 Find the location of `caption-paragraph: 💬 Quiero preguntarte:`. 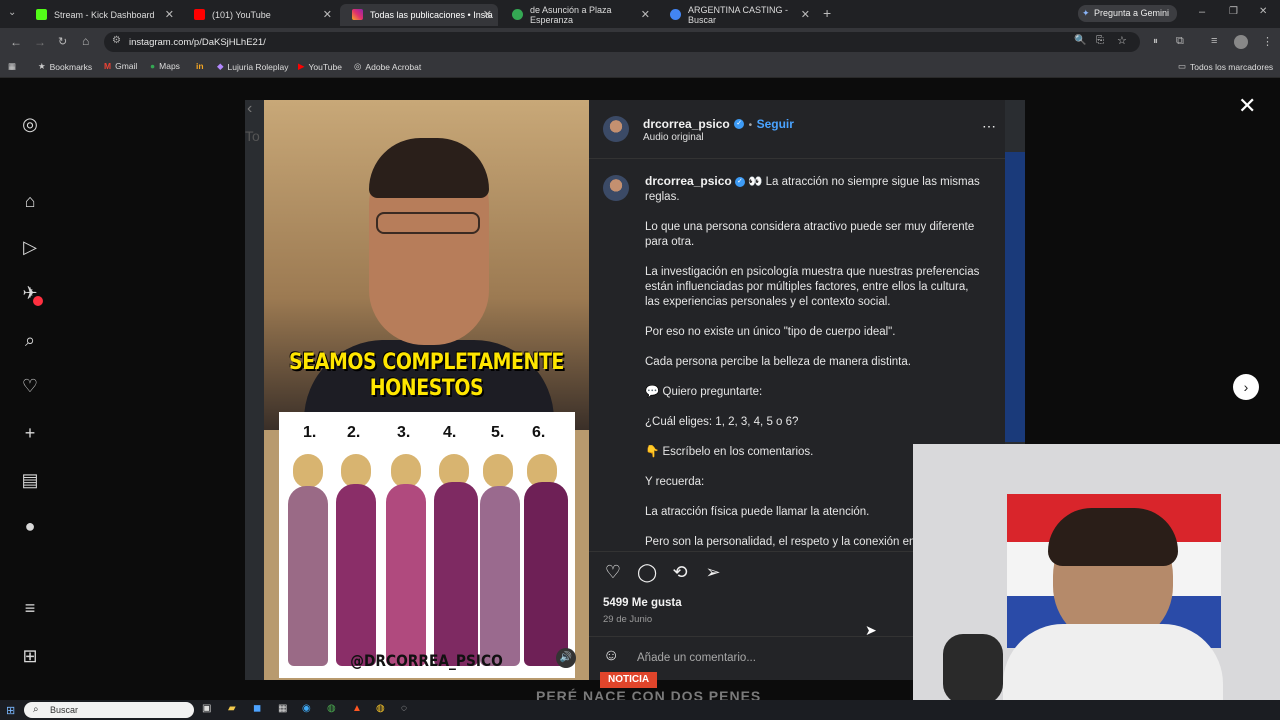

caption-paragraph: 💬 Quiero preguntarte: is located at coordinates (704, 392).